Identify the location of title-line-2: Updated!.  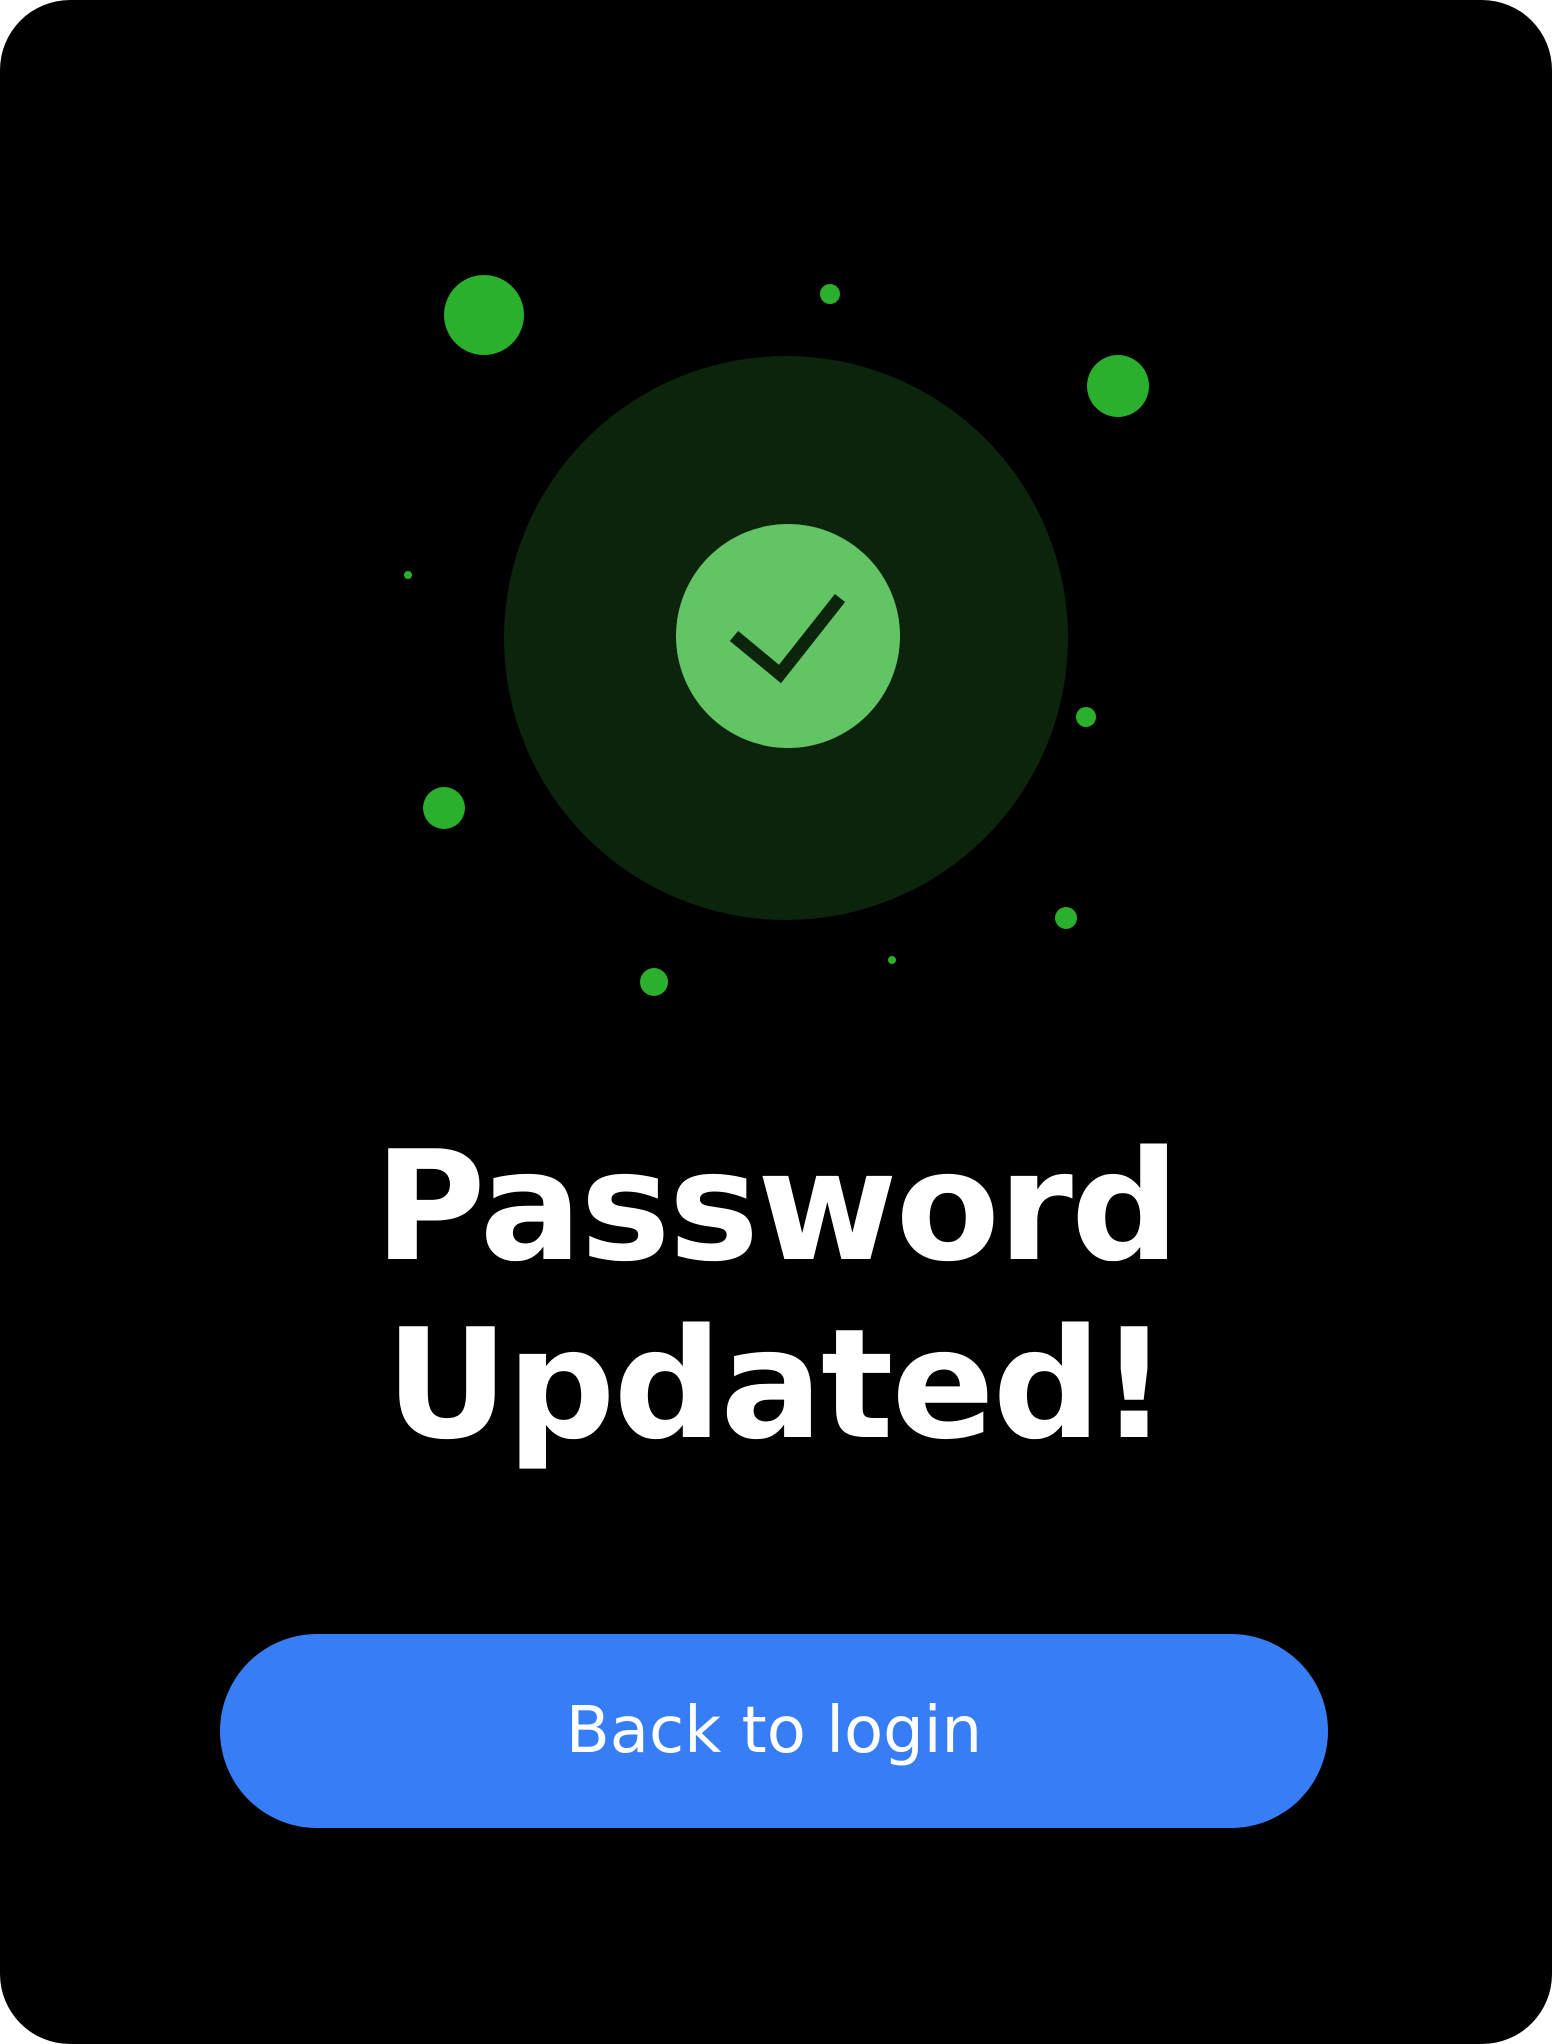
(776, 1384).